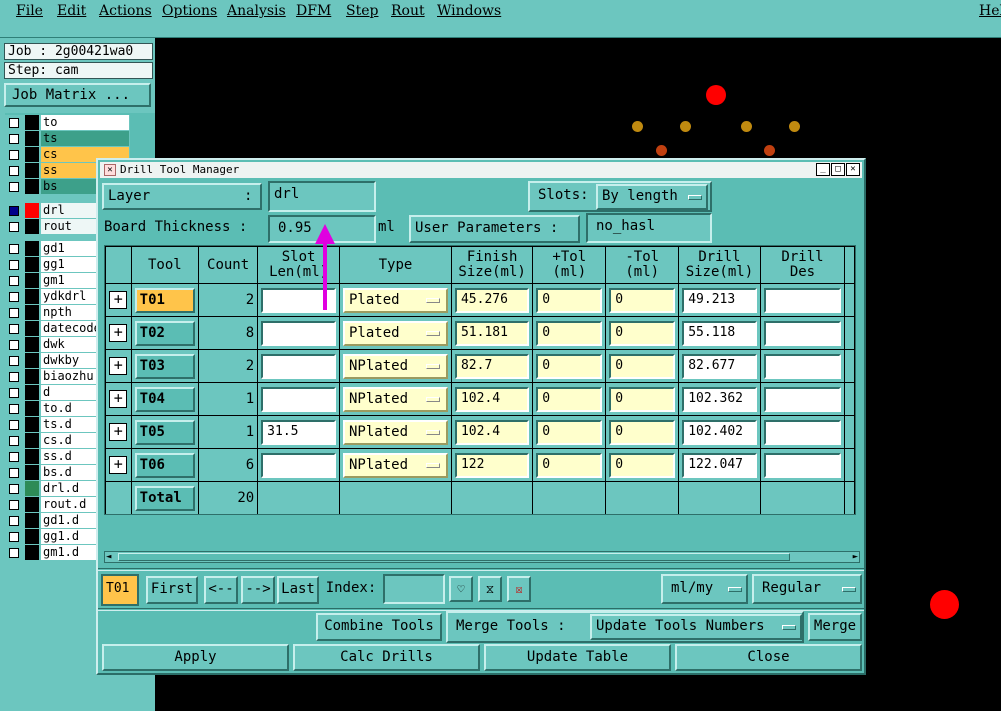 The width and height of the screenshot is (1001, 711). Describe the element at coordinates (165, 399) in the screenshot. I see `tool-button: T04` at that location.